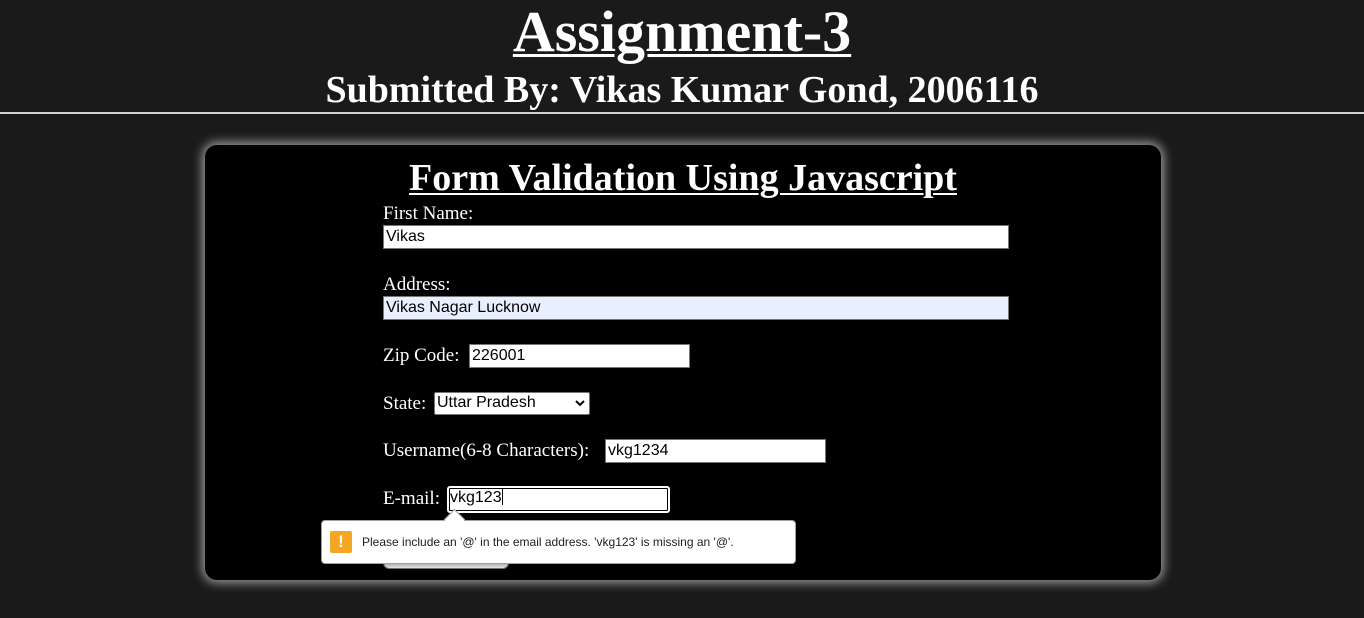 The height and width of the screenshot is (618, 1364). Describe the element at coordinates (341, 542) in the screenshot. I see `warning-icon: !` at that location.